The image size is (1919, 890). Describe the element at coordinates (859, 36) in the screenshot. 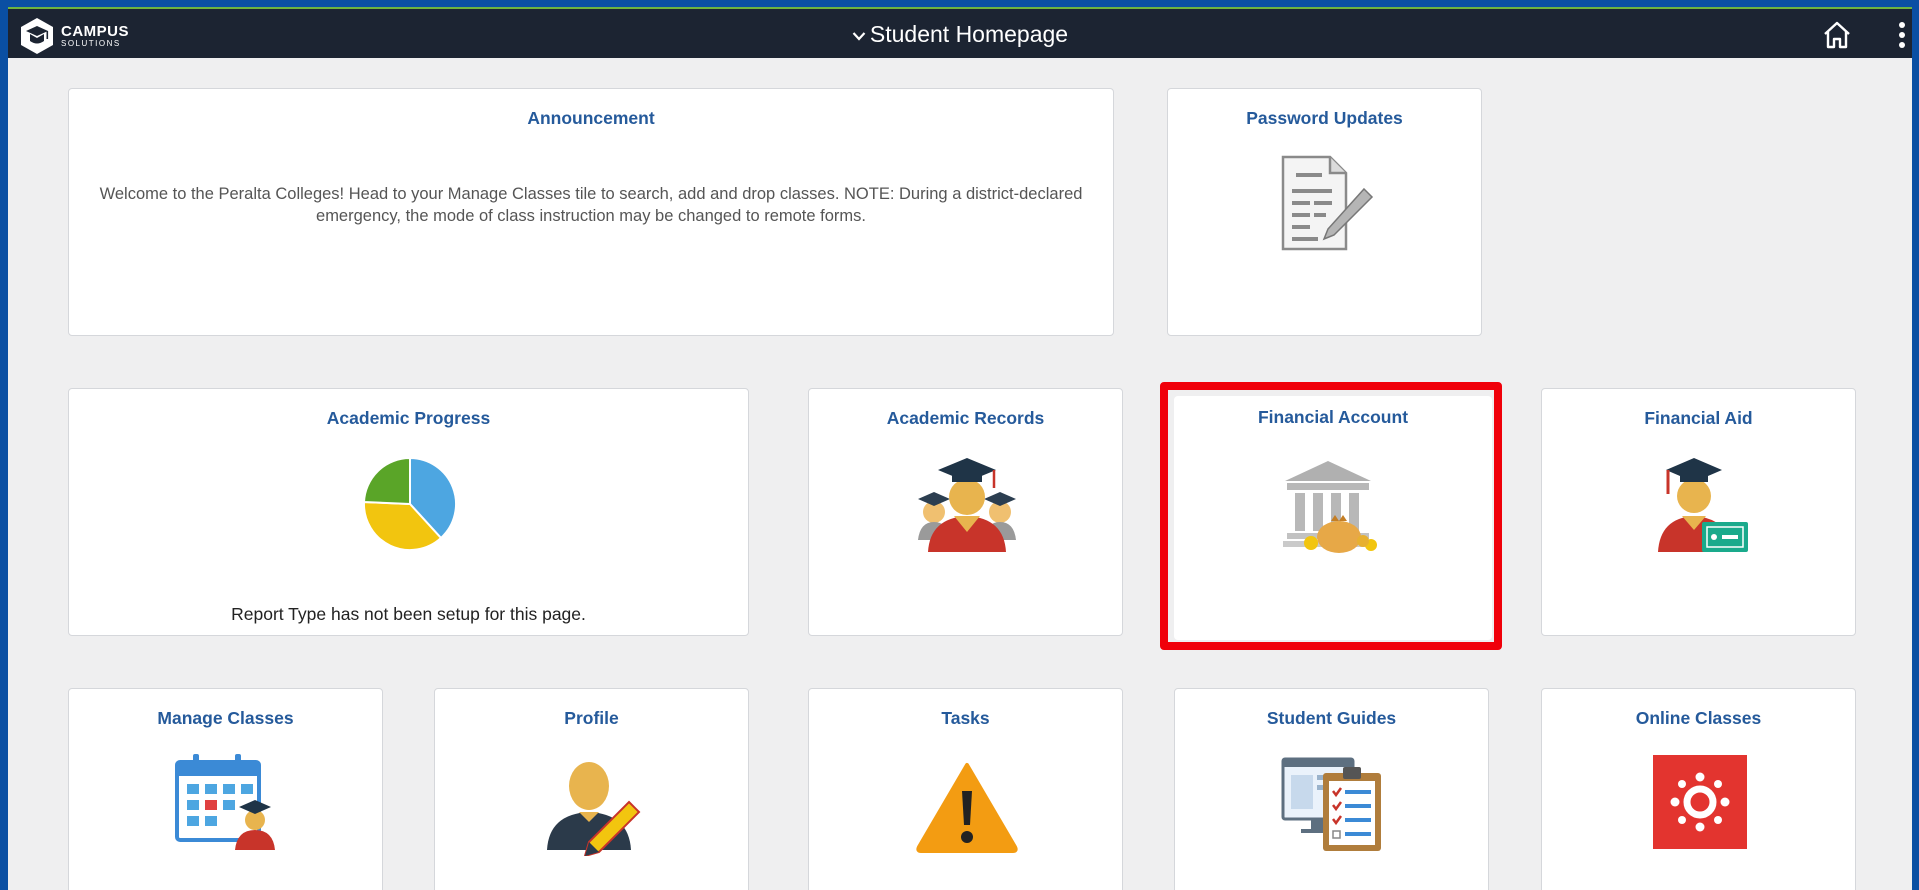

I see `chevron-down-icon` at that location.